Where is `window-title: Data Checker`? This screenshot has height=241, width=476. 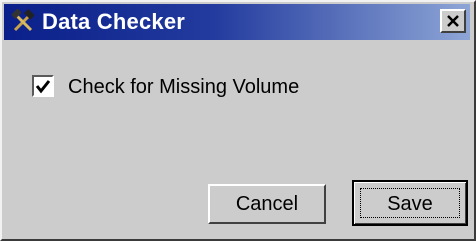 window-title: Data Checker is located at coordinates (114, 21).